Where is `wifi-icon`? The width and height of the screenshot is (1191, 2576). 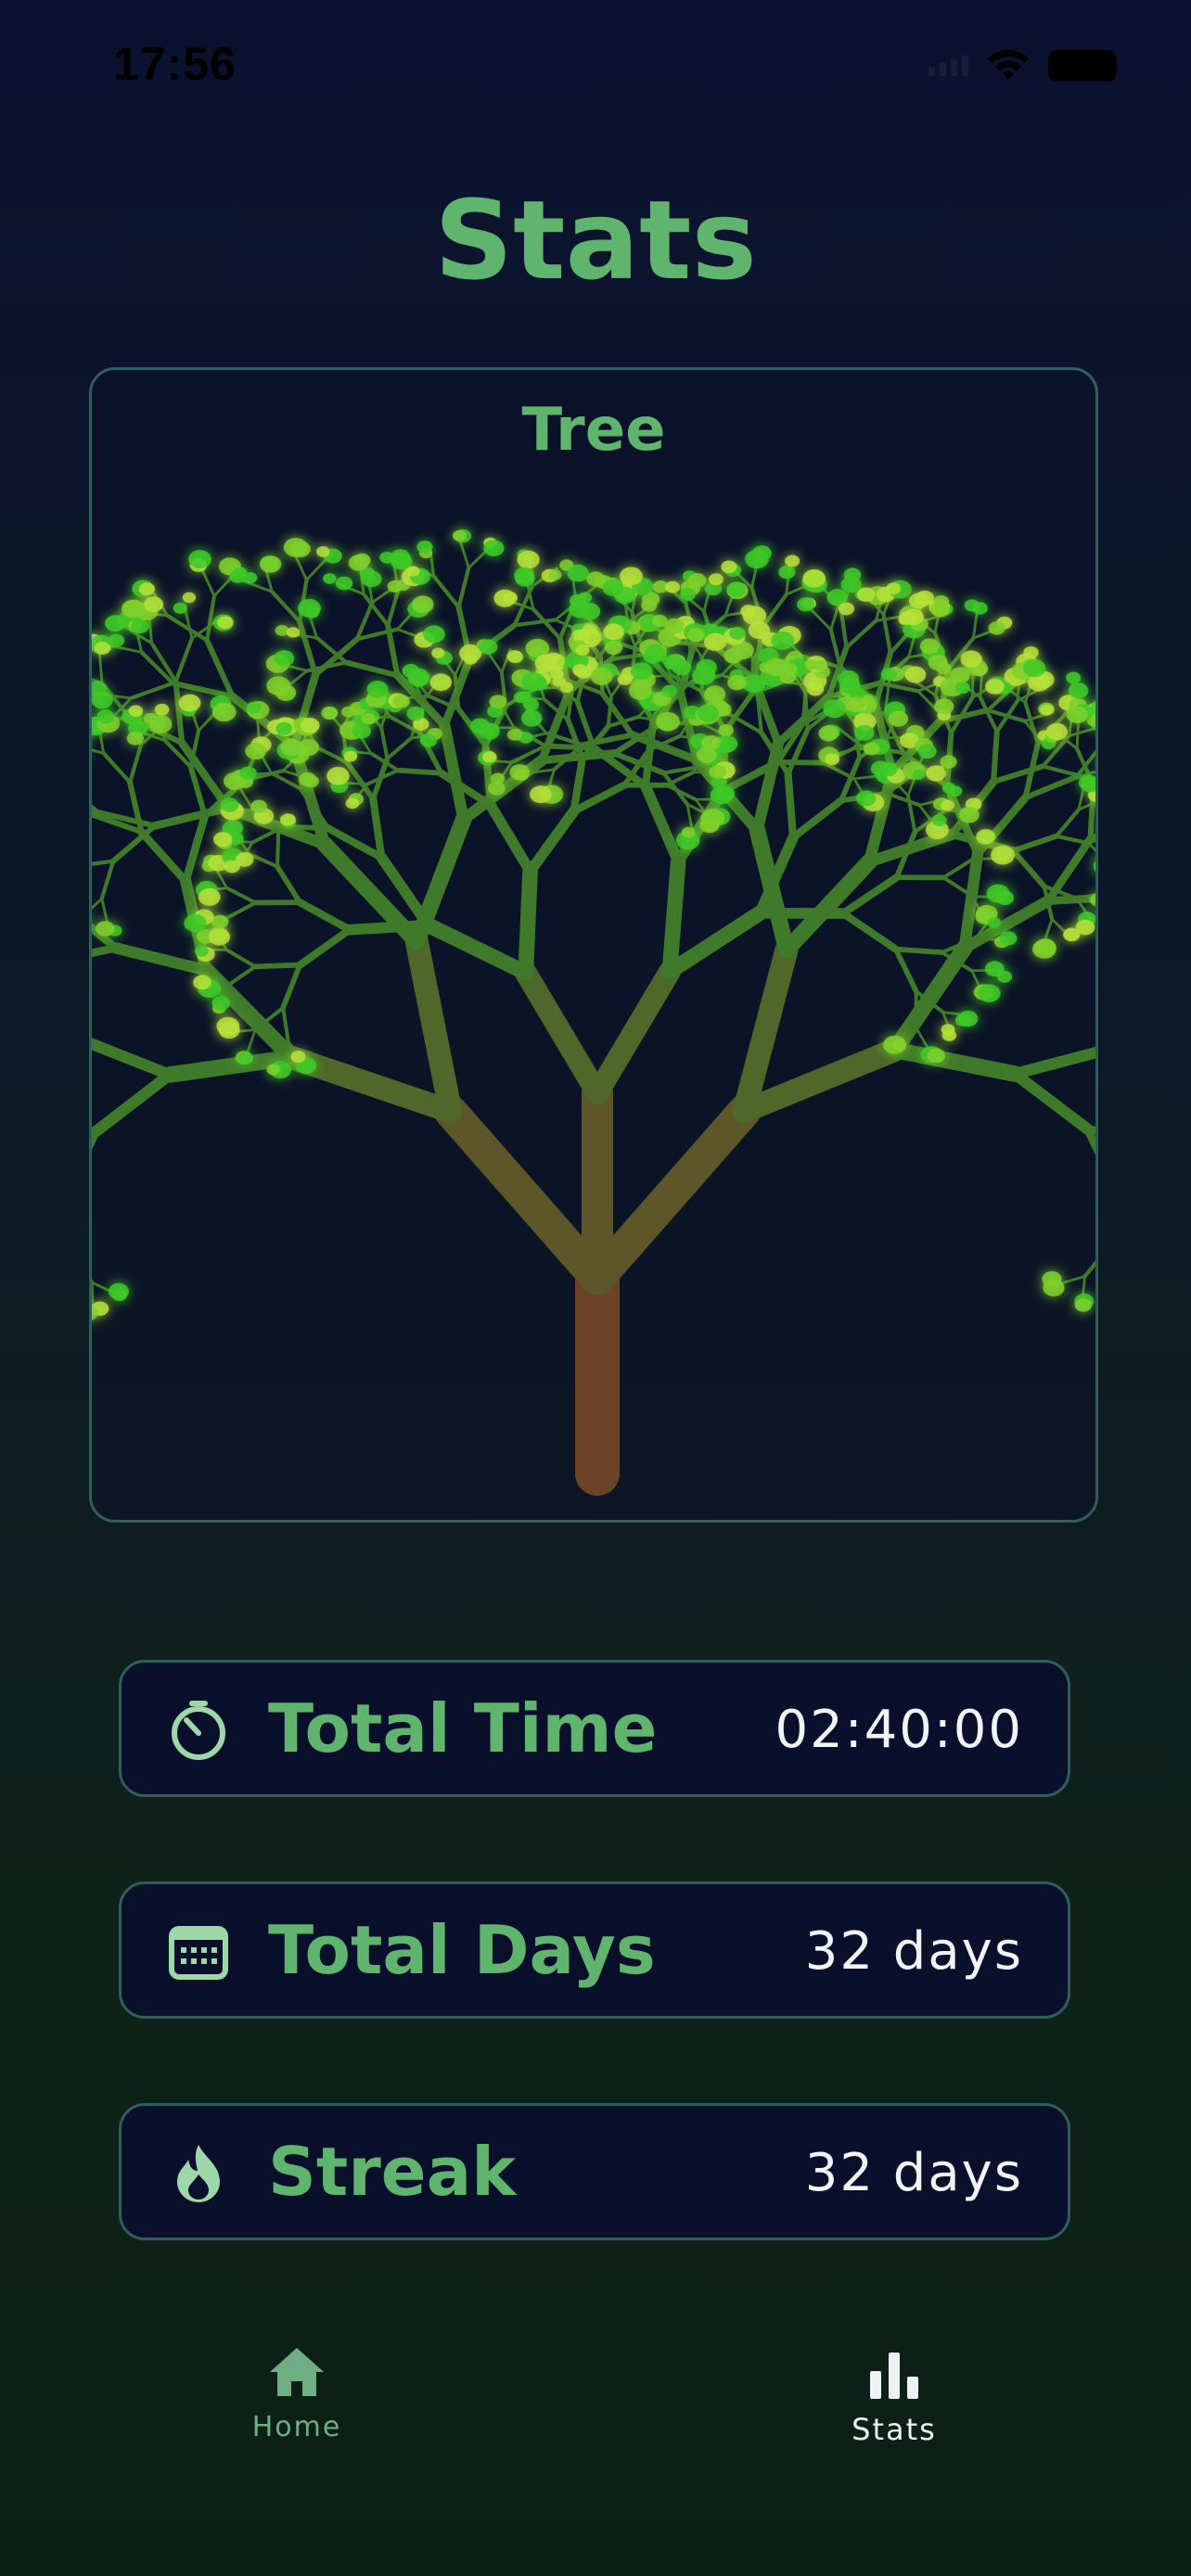 wifi-icon is located at coordinates (1008, 64).